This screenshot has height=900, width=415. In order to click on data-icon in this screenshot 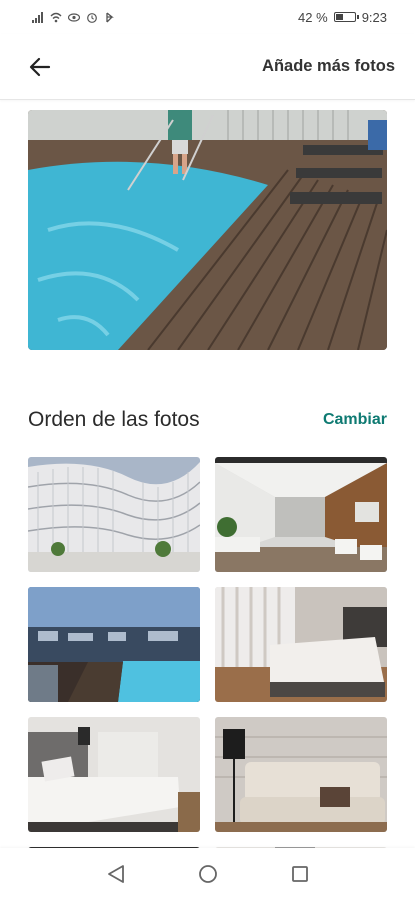, I will do `click(110, 16)`.